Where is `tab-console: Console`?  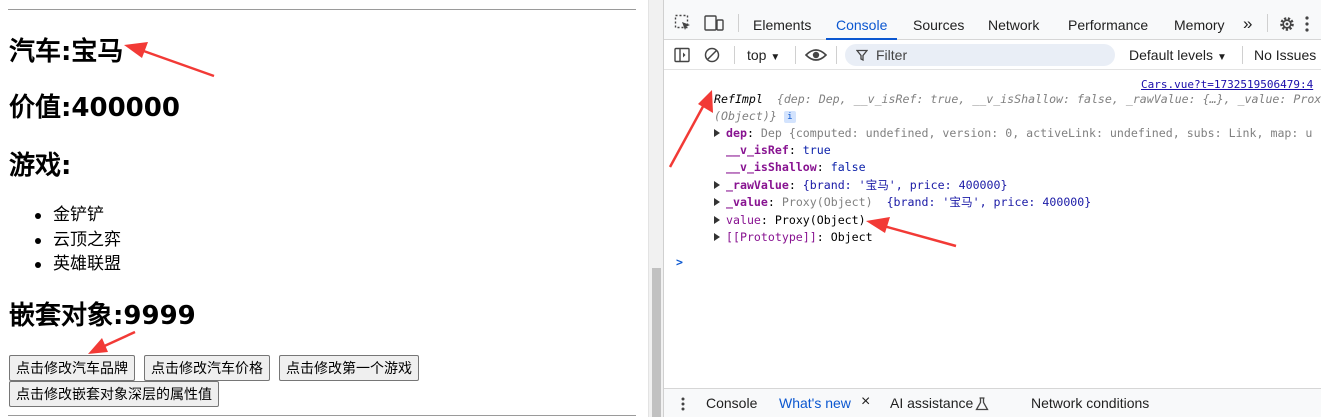 tab-console: Console is located at coordinates (861, 20).